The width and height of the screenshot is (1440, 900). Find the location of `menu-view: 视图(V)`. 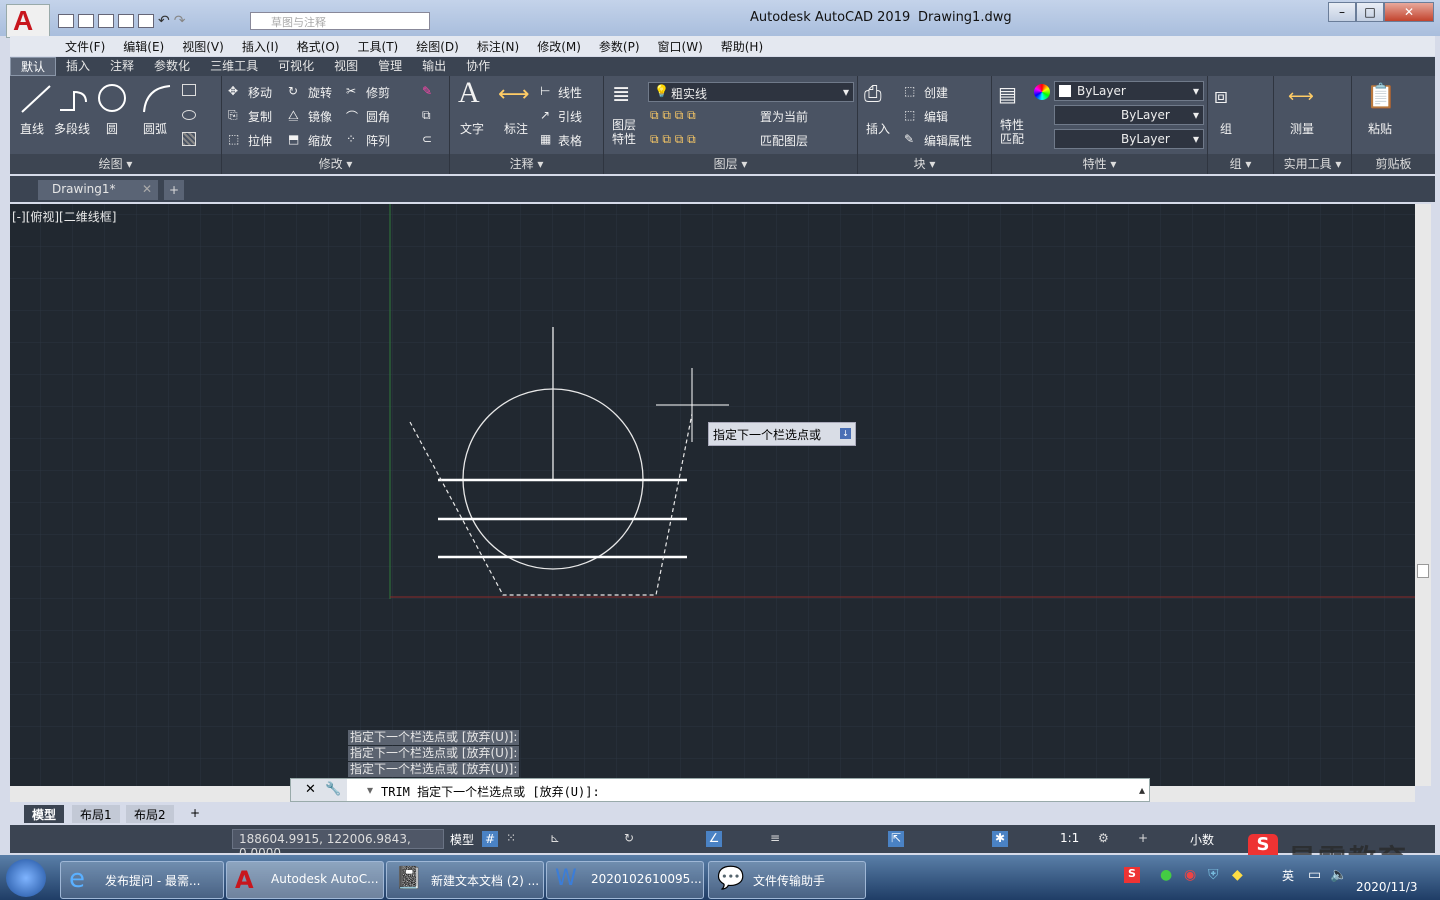

menu-view: 视图(V) is located at coordinates (202, 46).